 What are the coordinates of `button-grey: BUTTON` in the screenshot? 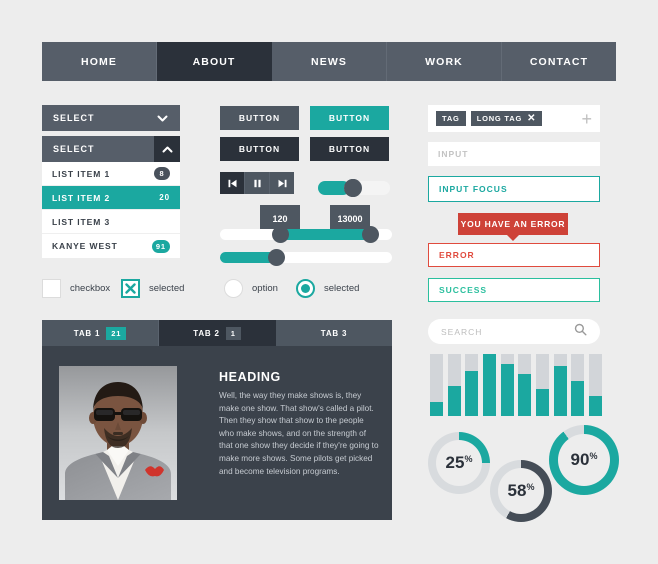 It's located at (259, 118).